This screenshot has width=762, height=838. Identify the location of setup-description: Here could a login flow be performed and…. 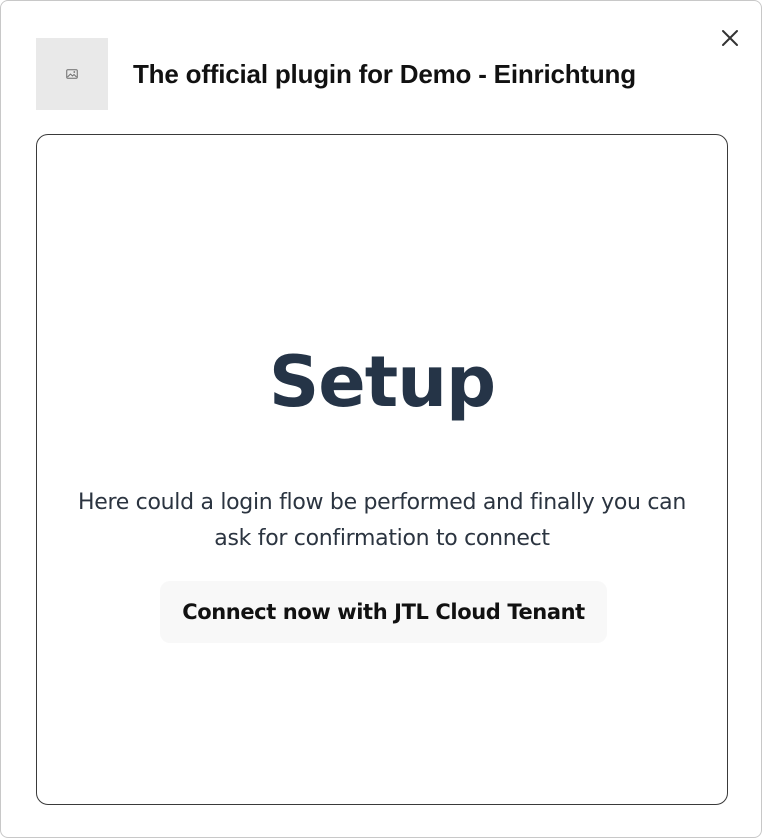
(382, 520).